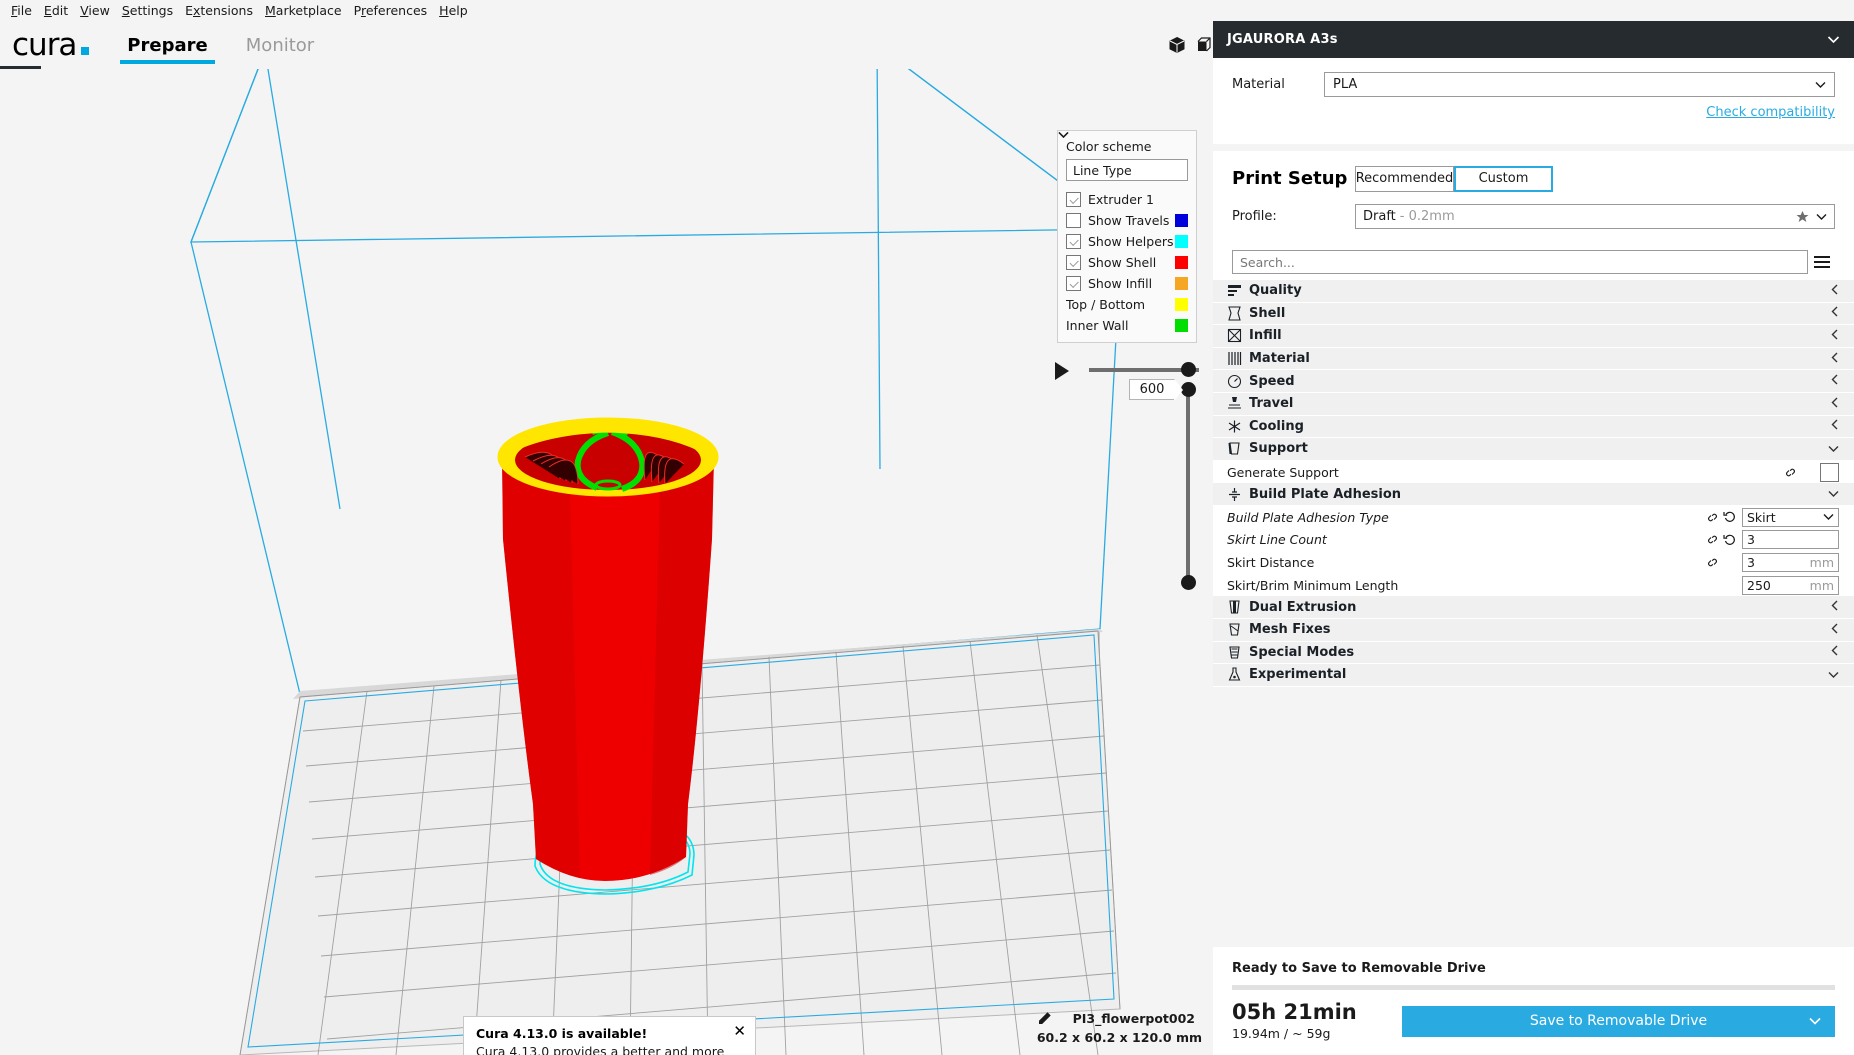 This screenshot has height=1055, width=1854. Describe the element at coordinates (1503, 178) in the screenshot. I see `mode-custom-button: Custom` at that location.